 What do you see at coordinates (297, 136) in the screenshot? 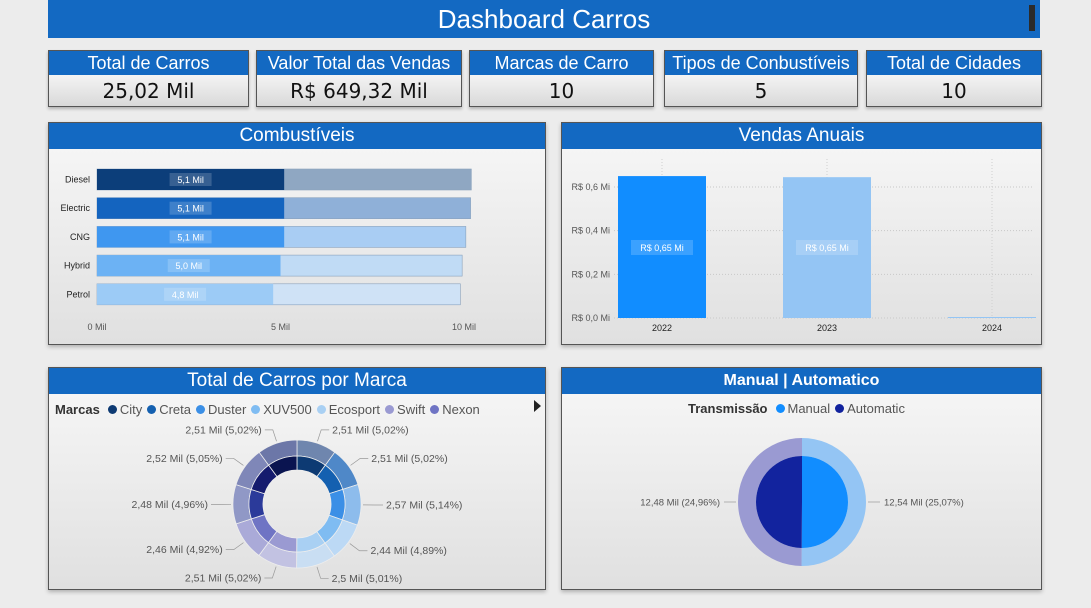
I see `panel-title: Combustíveis` at bounding box center [297, 136].